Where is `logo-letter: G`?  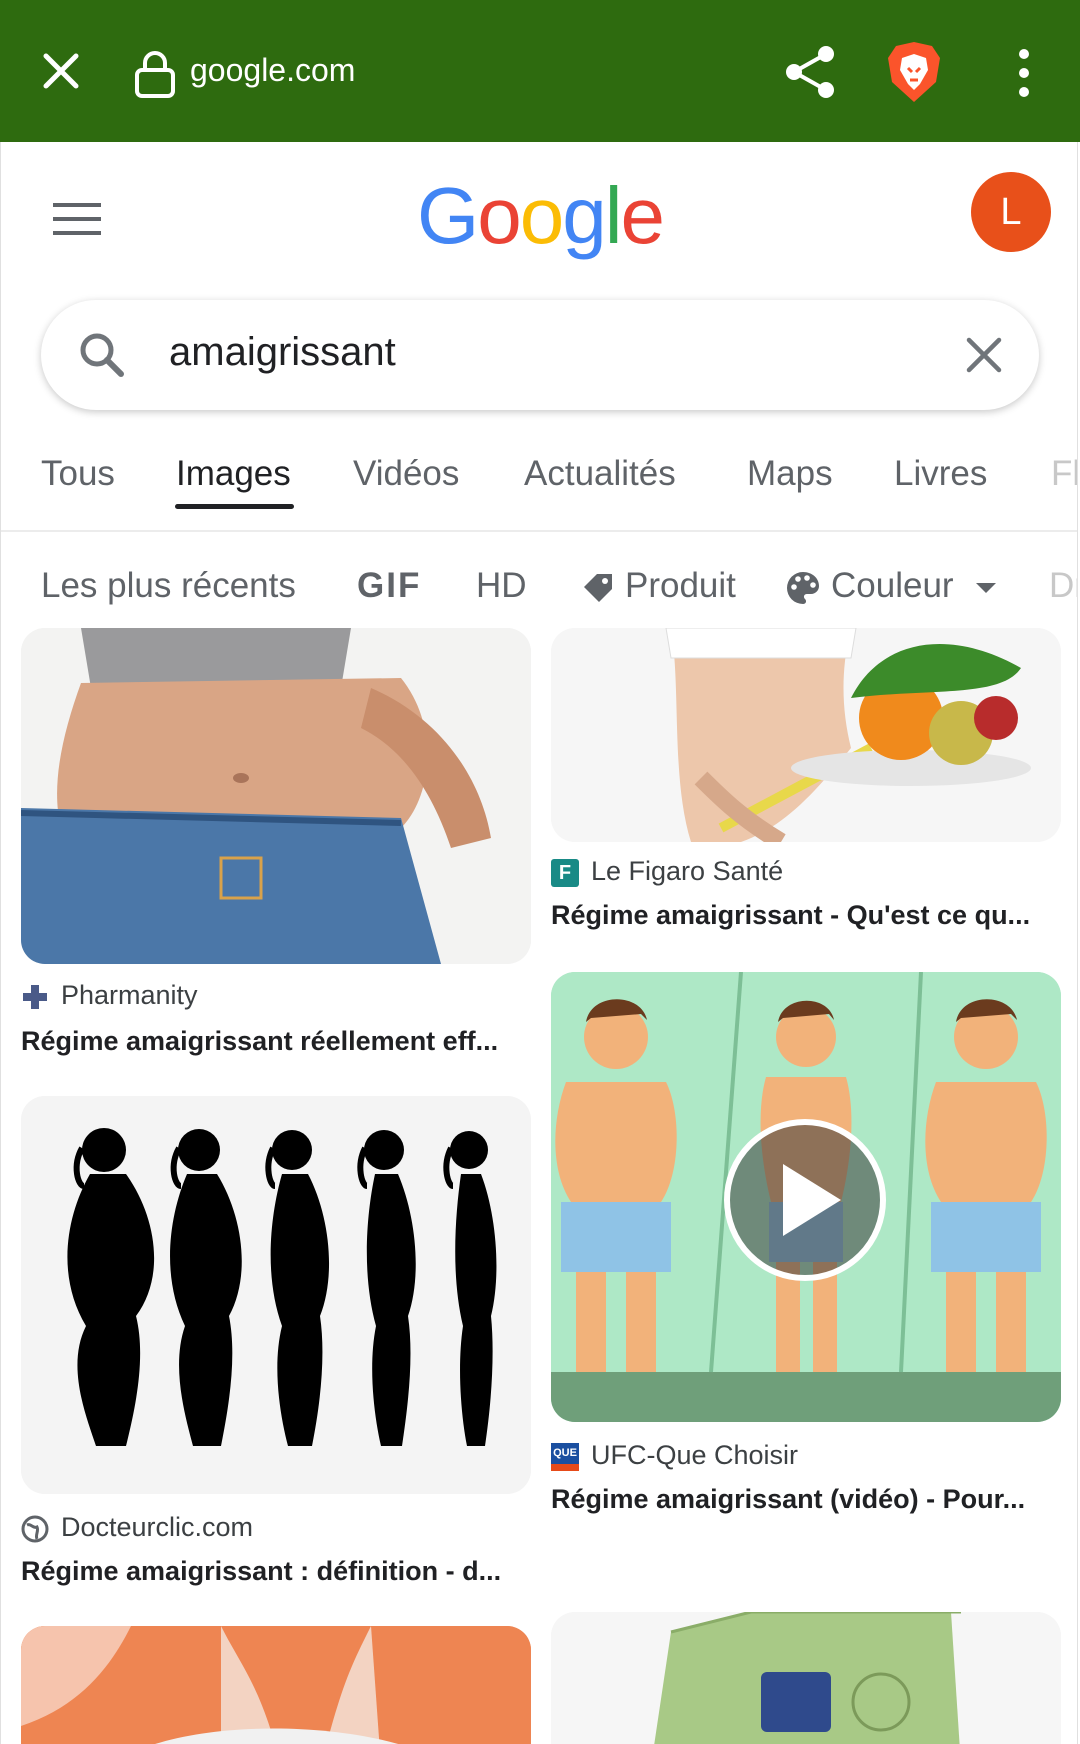
logo-letter: G is located at coordinates (447, 215).